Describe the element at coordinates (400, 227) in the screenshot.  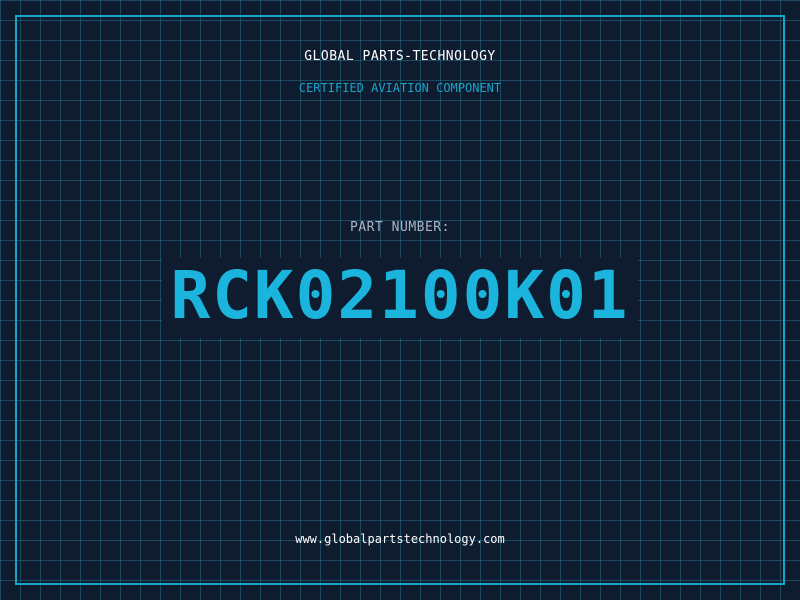
I see `part-number-label: PART NUMBER:` at that location.